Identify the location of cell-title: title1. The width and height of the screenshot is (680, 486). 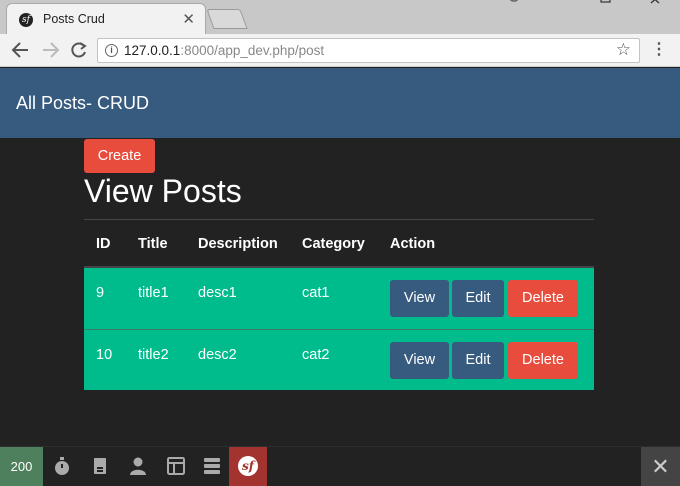
(153, 293).